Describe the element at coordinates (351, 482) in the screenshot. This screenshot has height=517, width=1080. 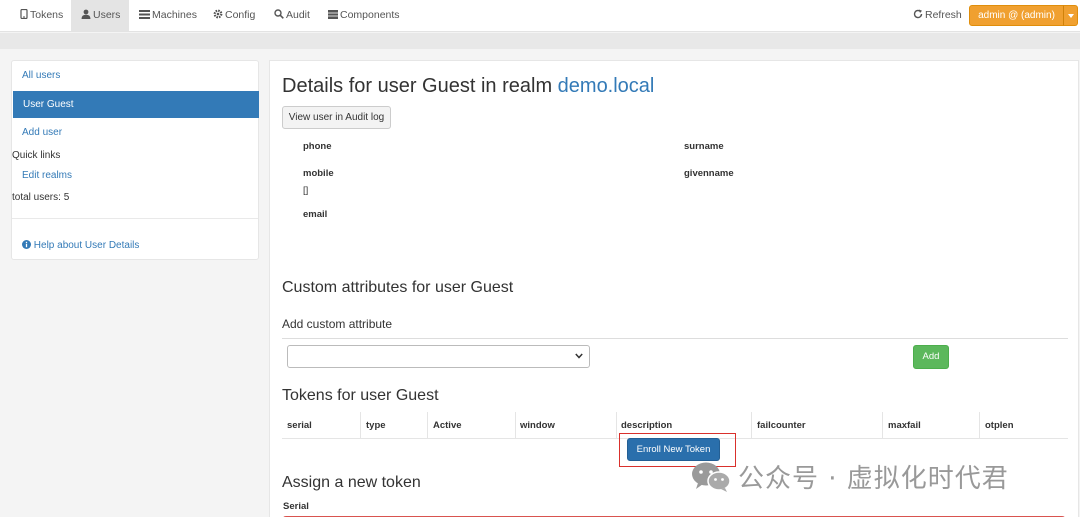
I see `assign-token-title: Assign a new token` at that location.